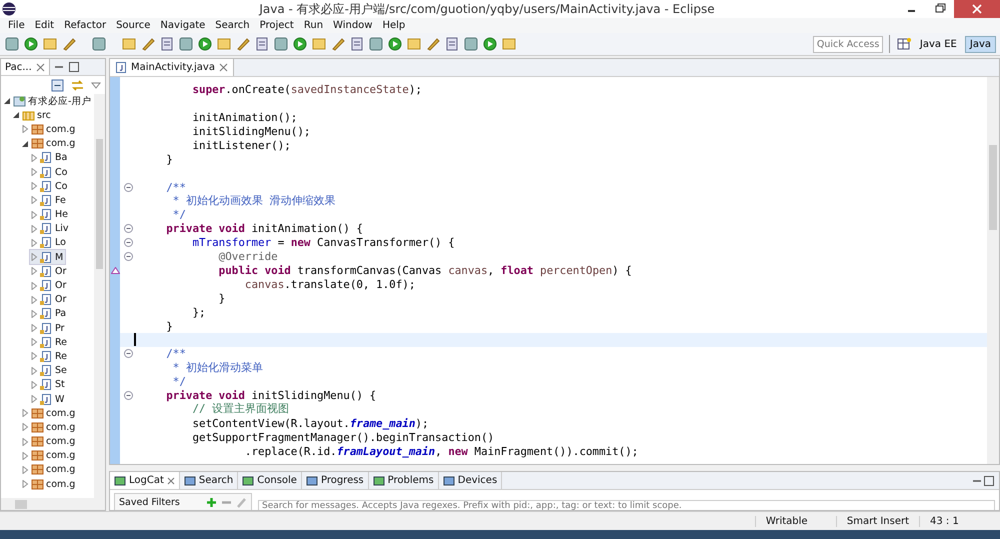  I want to click on tree-item: Ba, so click(50, 157).